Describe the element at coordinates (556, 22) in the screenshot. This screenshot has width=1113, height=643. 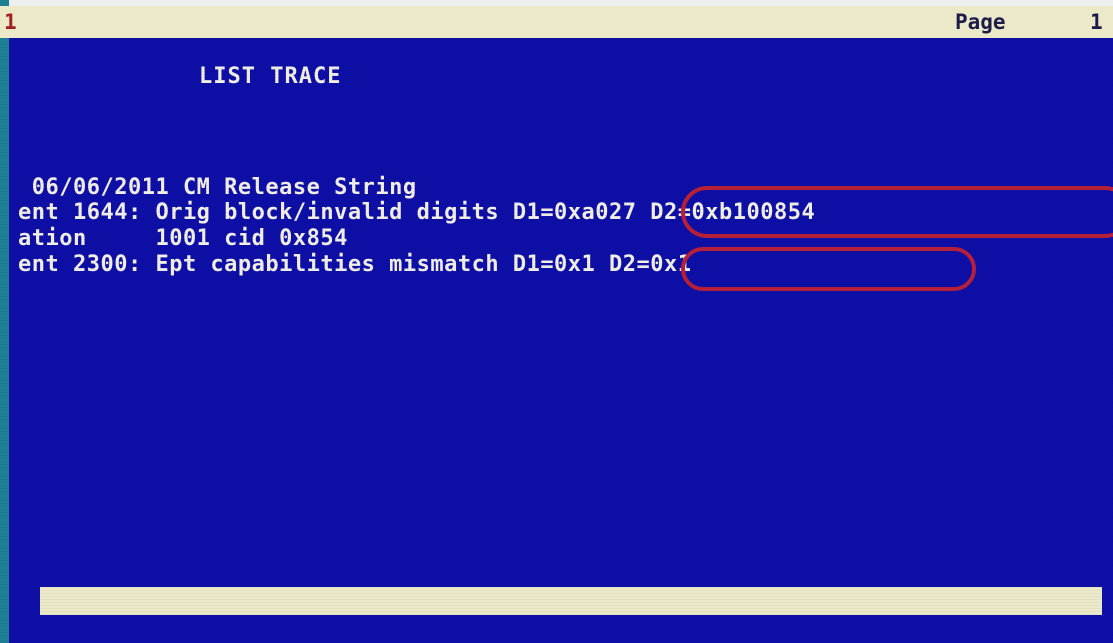
I see `header-bar: 1 Page 1` at that location.